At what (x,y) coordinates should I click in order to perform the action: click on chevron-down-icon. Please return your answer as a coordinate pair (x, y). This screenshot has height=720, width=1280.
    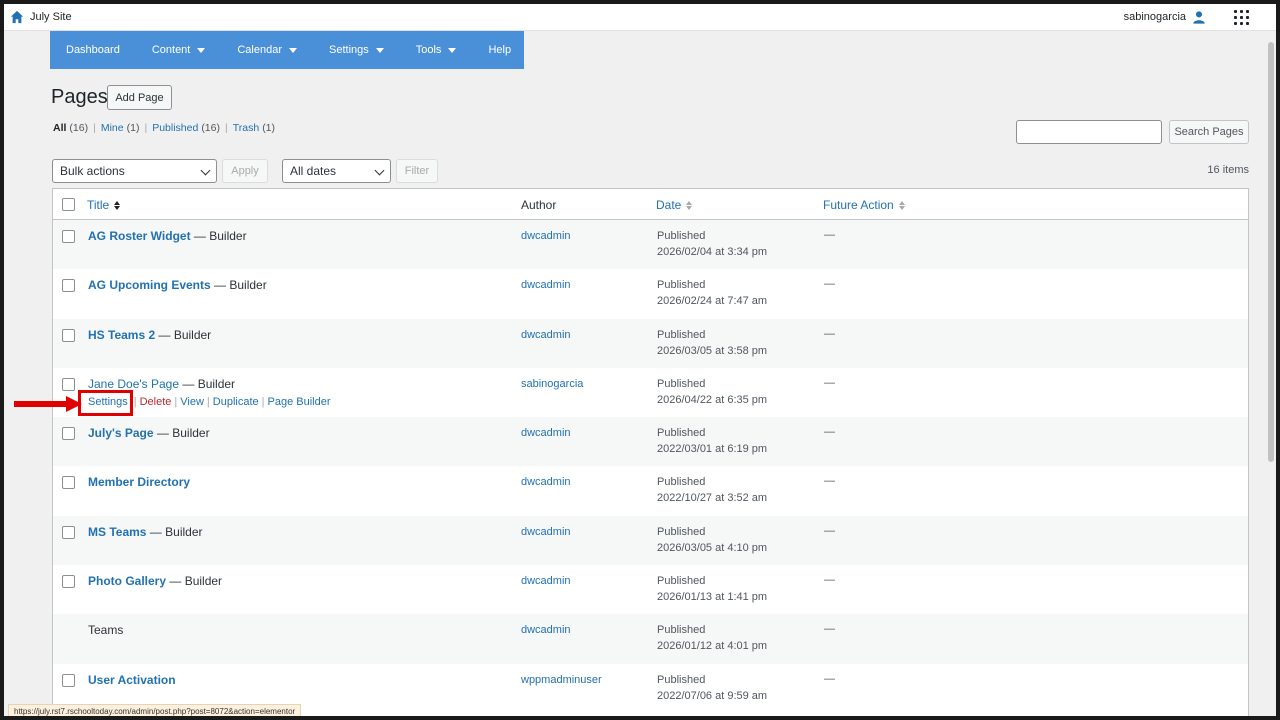
    Looking at the image, I should click on (379, 170).